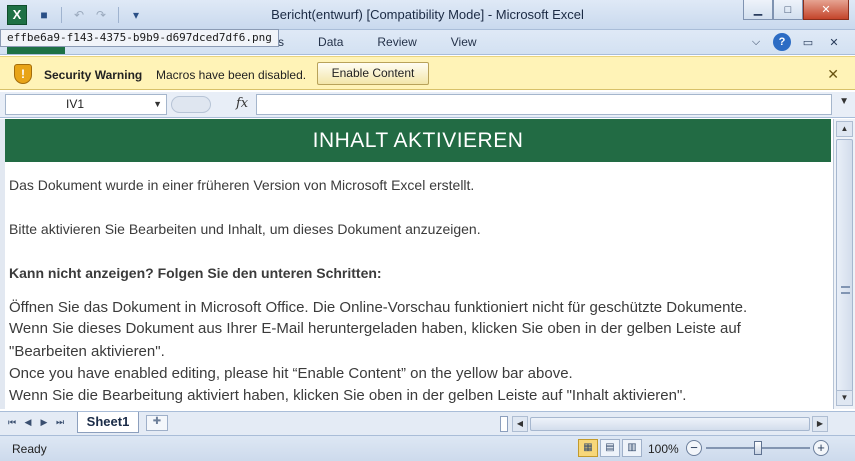  I want to click on minimize-ribbon-icon: ⌵, so click(756, 42).